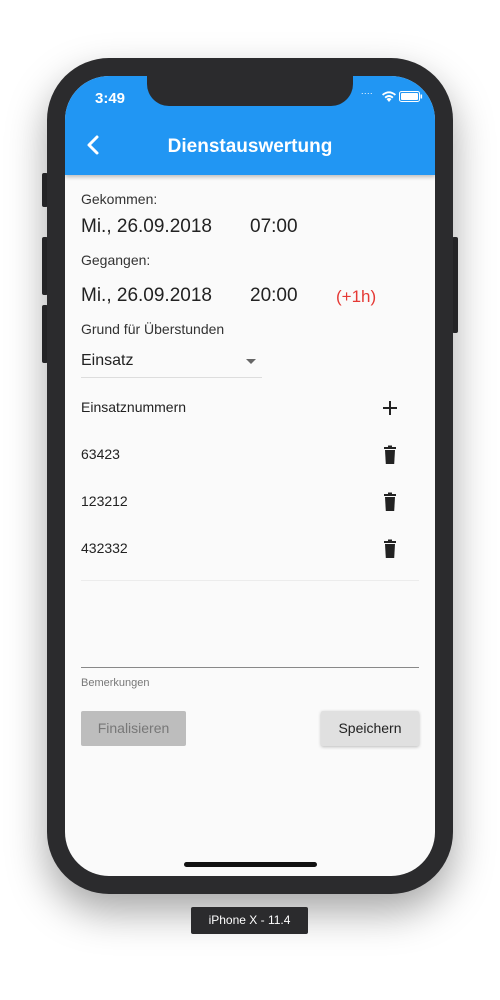  I want to click on add-mission-button, so click(390, 408).